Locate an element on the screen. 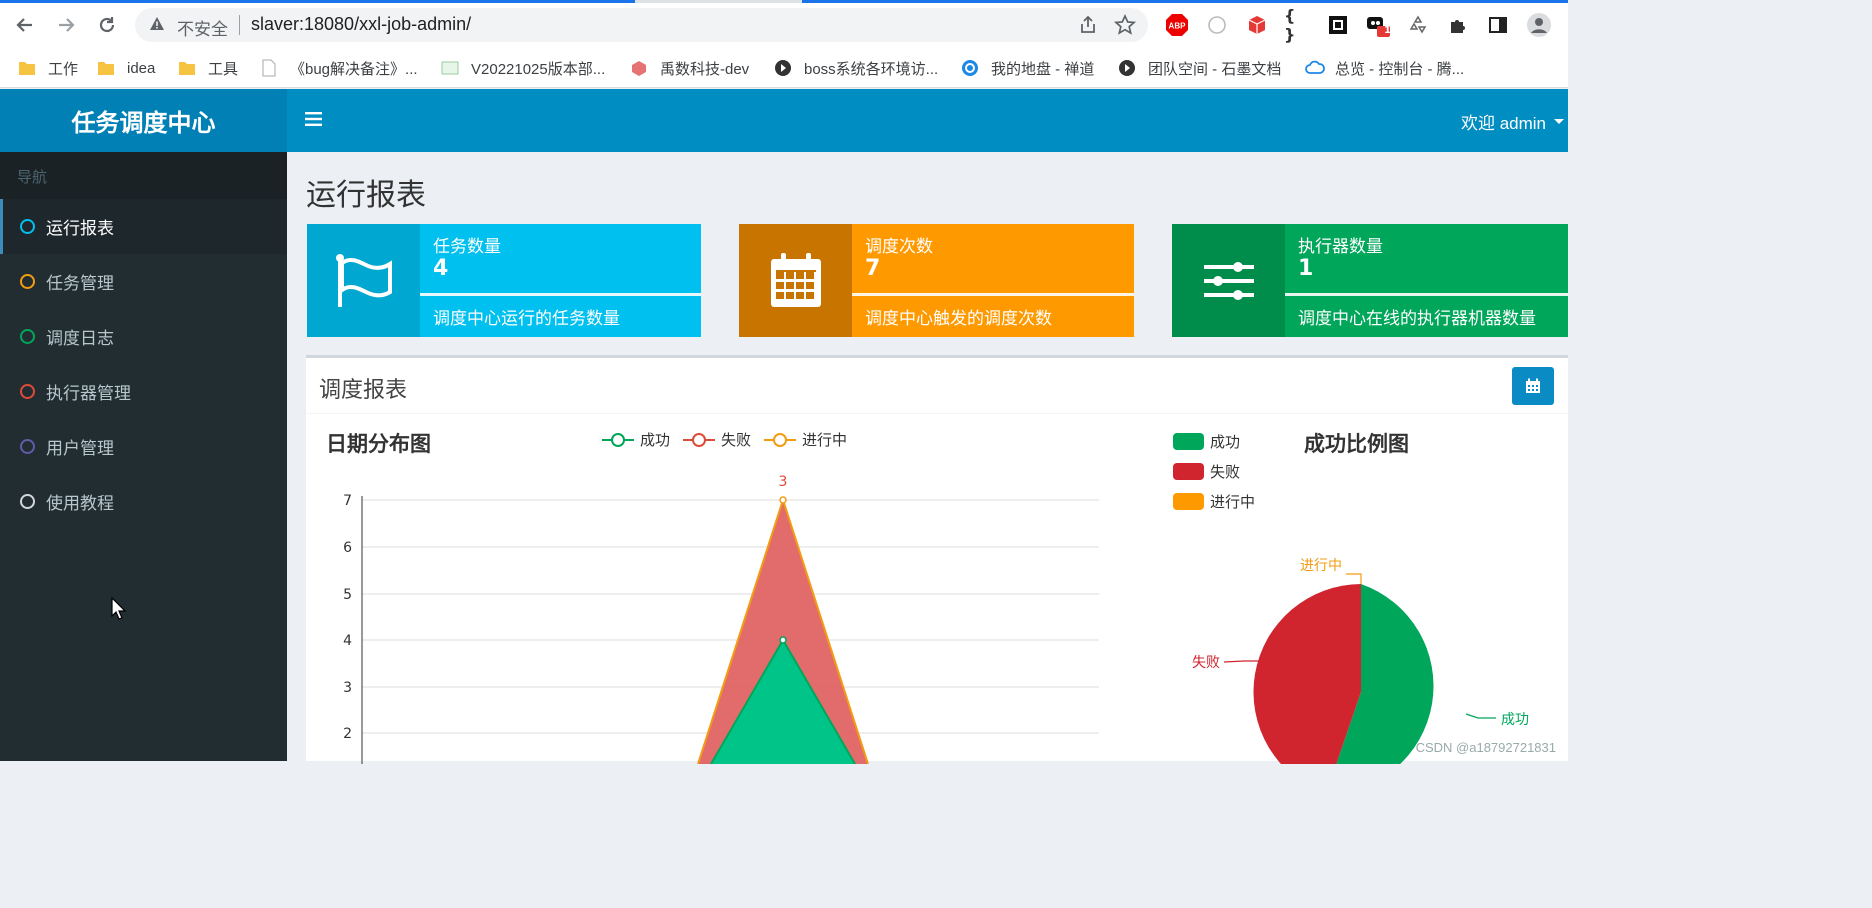  date-range-button is located at coordinates (1533, 386).